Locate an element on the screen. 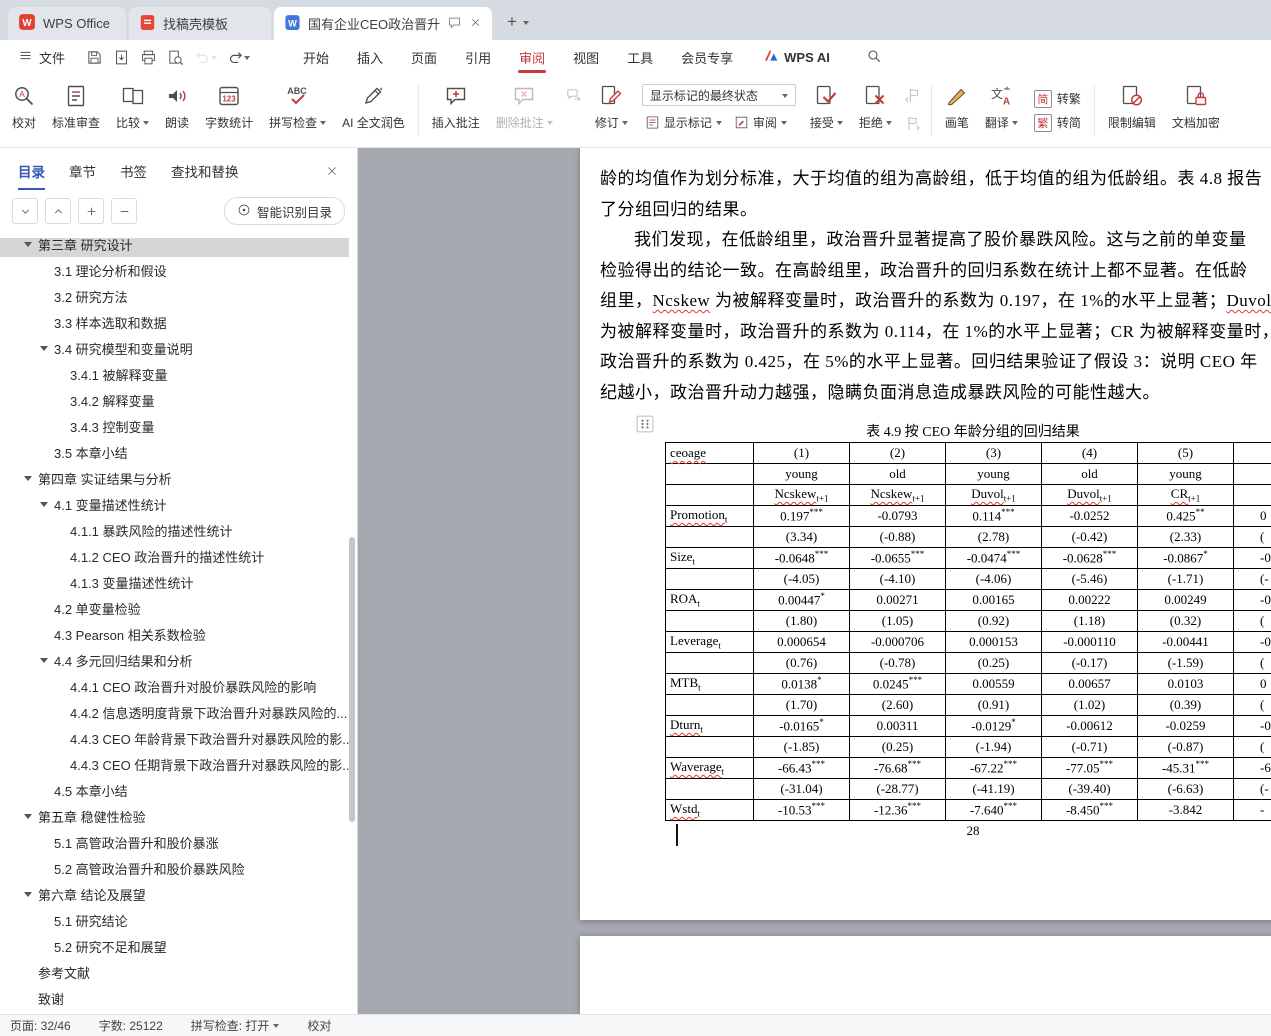 The height and width of the screenshot is (1036, 1271). export-button is located at coordinates (121, 57).